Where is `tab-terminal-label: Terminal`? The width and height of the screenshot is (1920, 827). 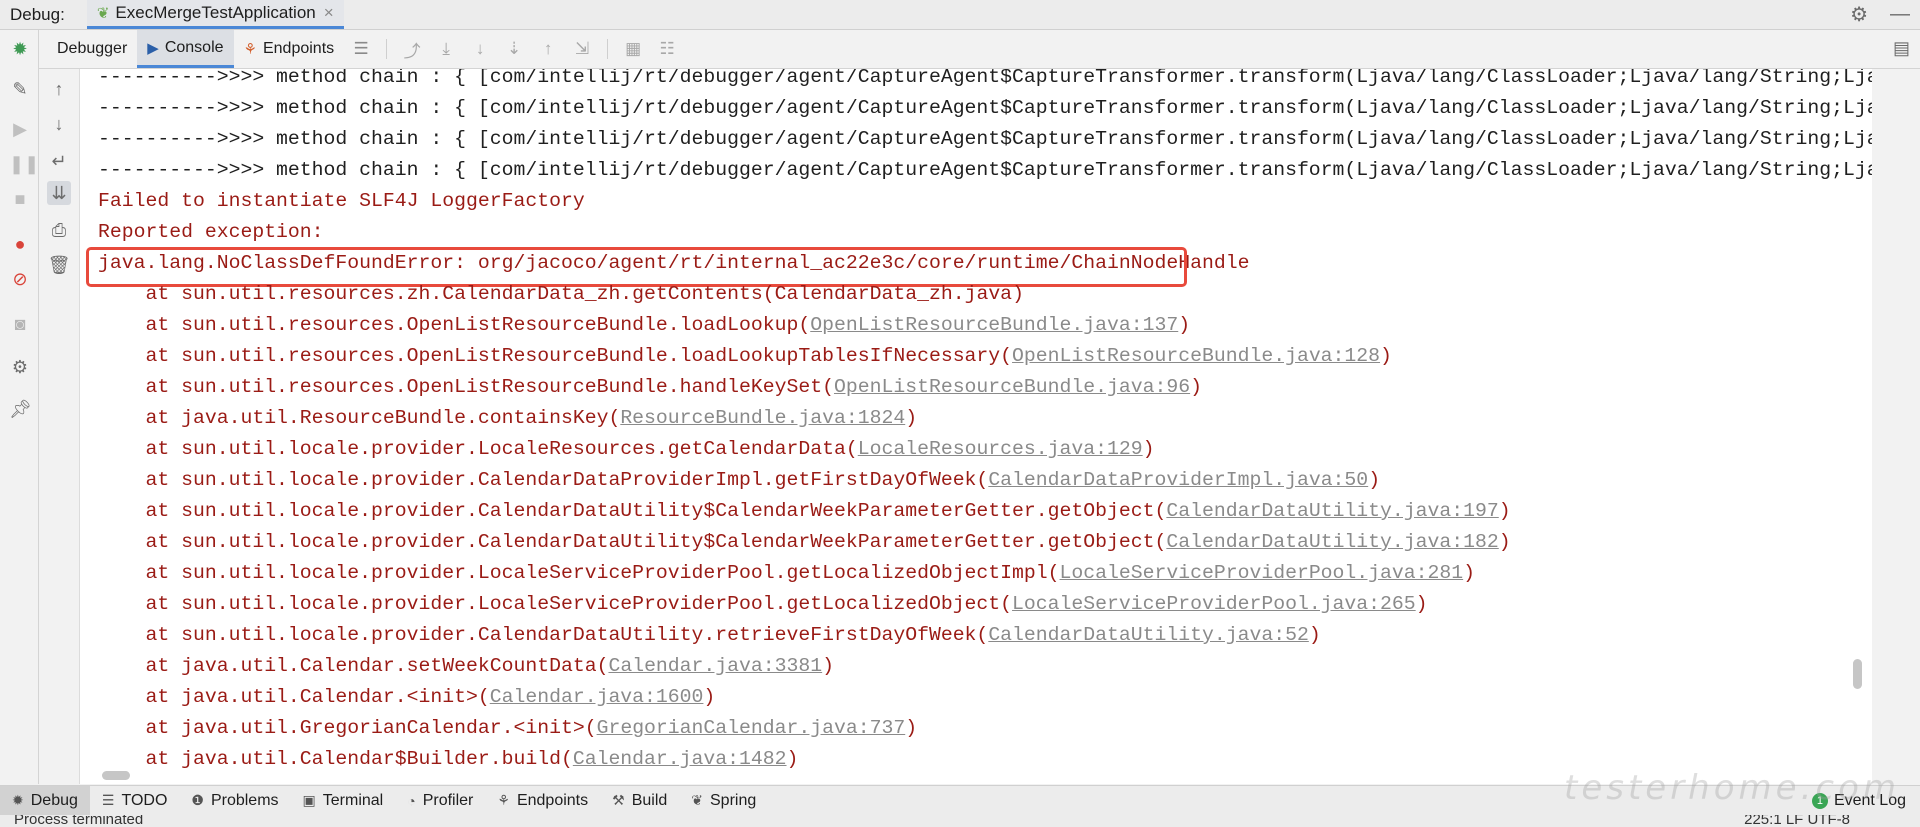
tab-terminal-label: Terminal is located at coordinates (353, 800).